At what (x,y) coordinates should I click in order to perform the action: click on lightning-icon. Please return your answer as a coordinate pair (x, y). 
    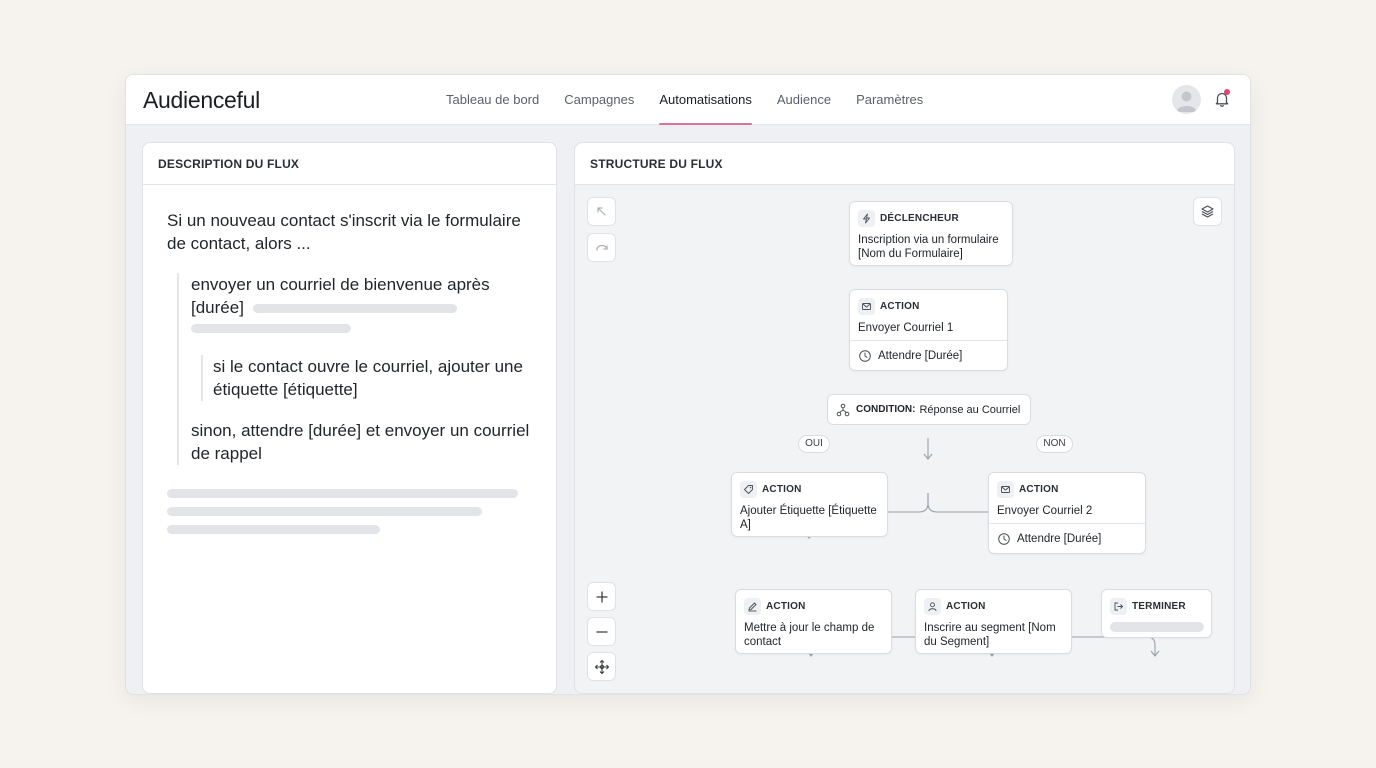
    Looking at the image, I should click on (866, 218).